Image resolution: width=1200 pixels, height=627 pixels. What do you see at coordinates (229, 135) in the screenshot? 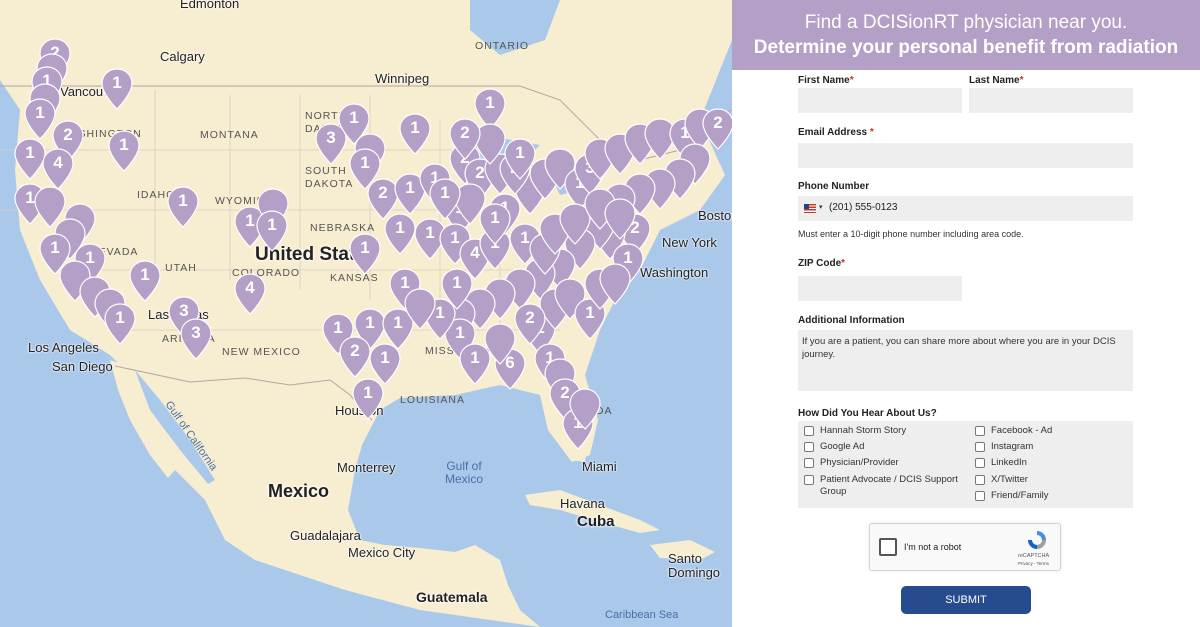
I see `map-state-label: MONTANA` at bounding box center [229, 135].